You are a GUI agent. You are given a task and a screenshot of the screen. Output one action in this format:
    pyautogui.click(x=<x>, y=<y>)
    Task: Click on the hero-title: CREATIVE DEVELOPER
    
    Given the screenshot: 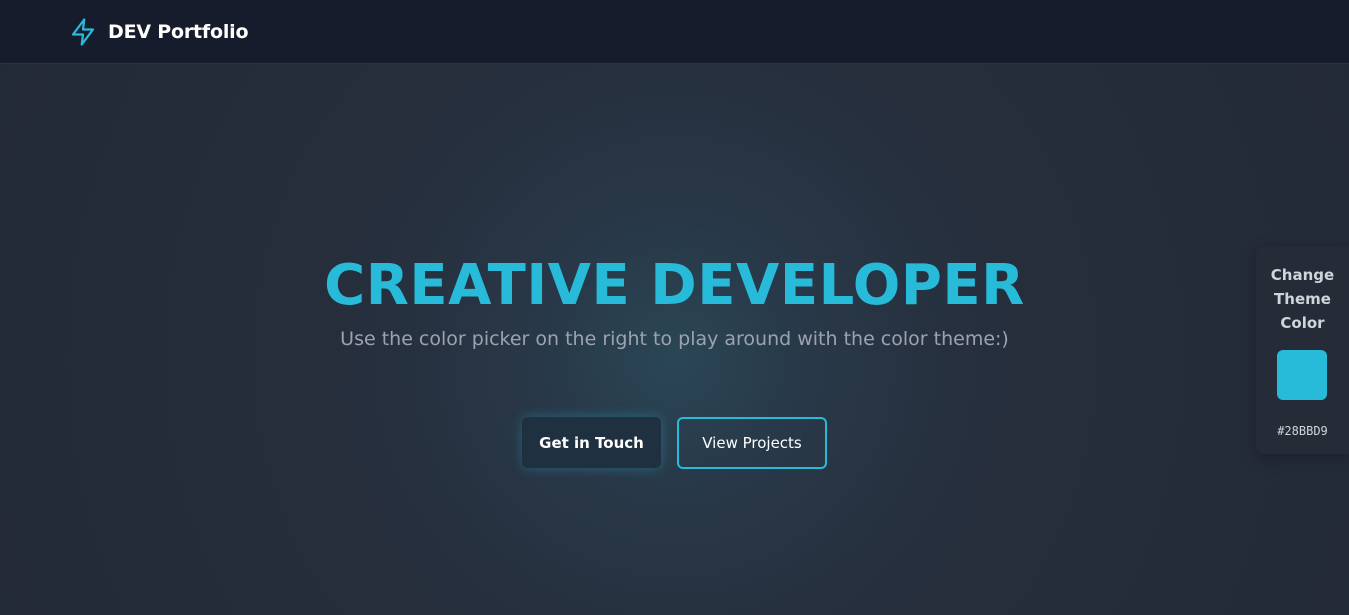 What is the action you would take?
    pyautogui.click(x=674, y=285)
    